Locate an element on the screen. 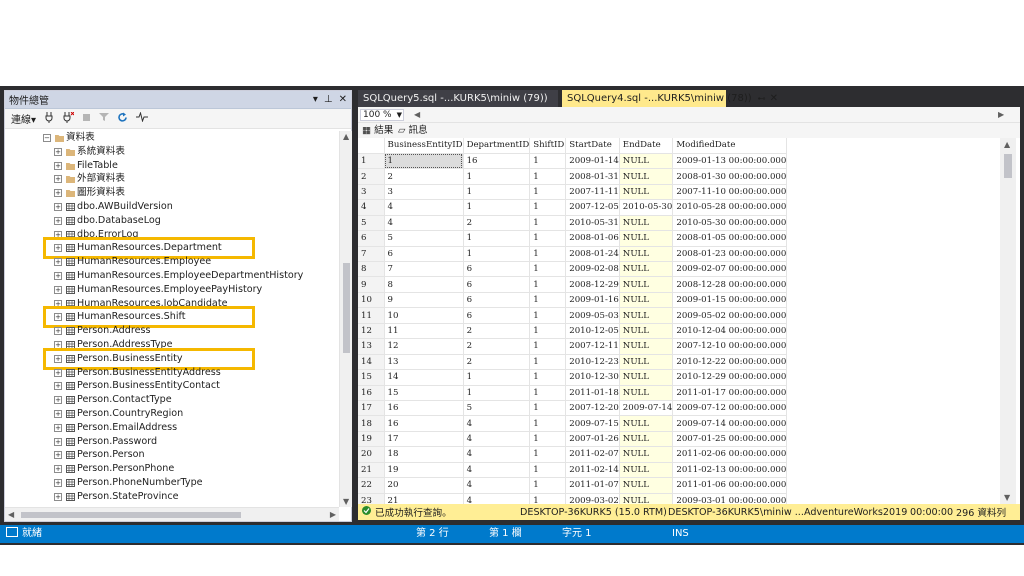 Image resolution: width=1024 pixels, height=576 pixels. column-header: StartDate is located at coordinates (592, 146).